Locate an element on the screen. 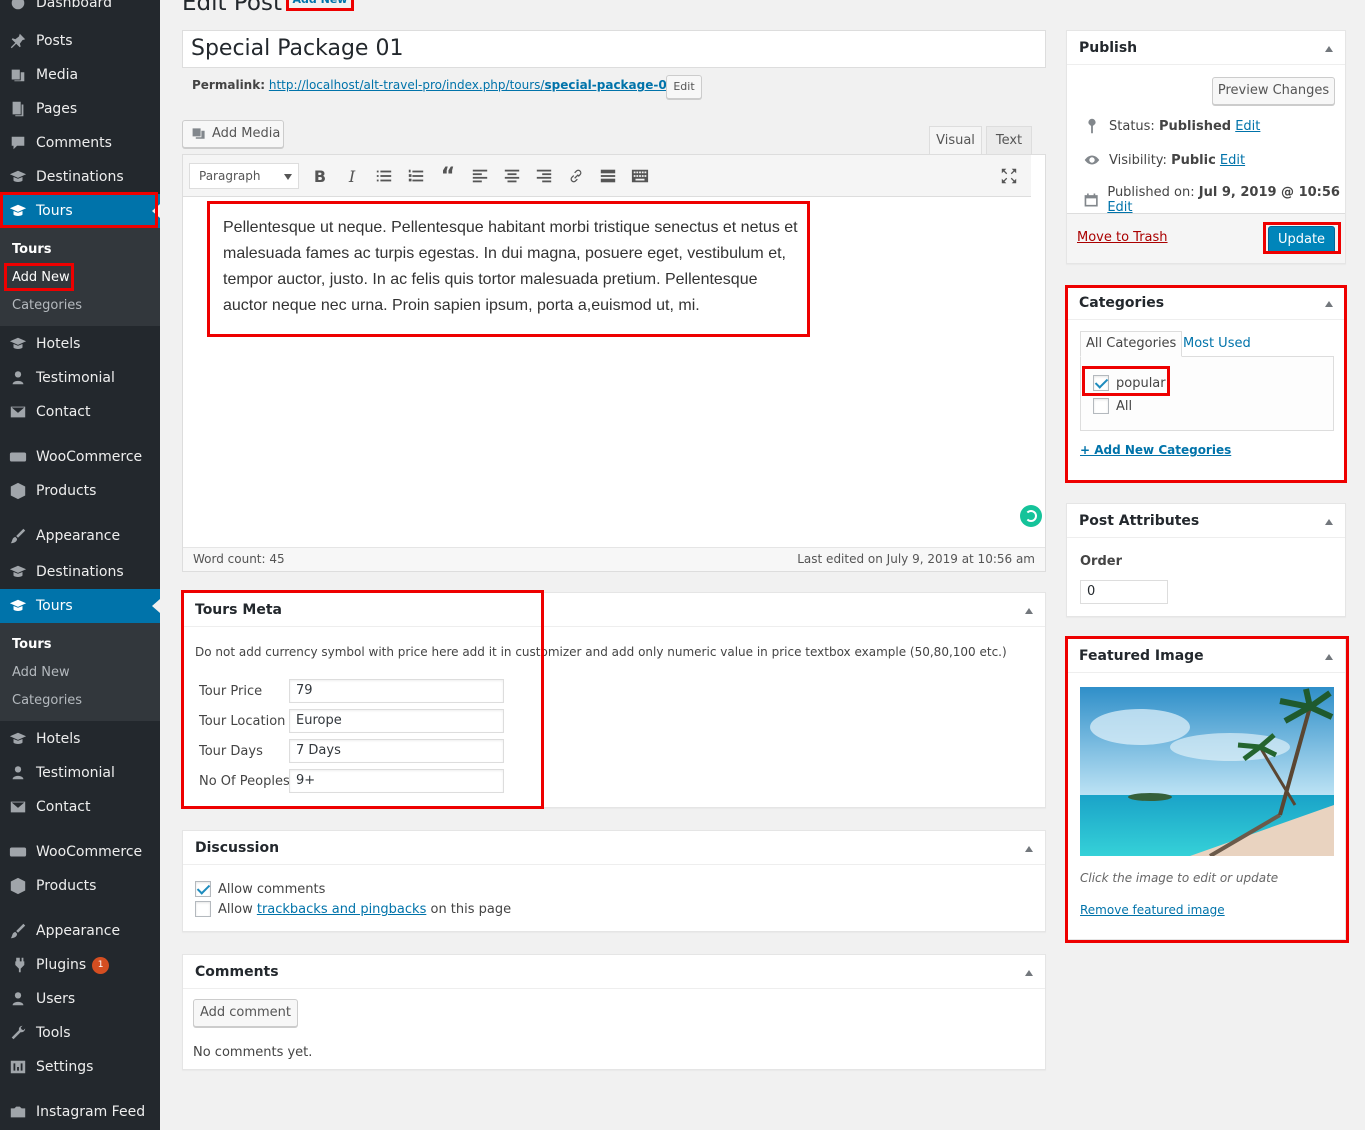  submenu-categories: Categories is located at coordinates (47, 305).